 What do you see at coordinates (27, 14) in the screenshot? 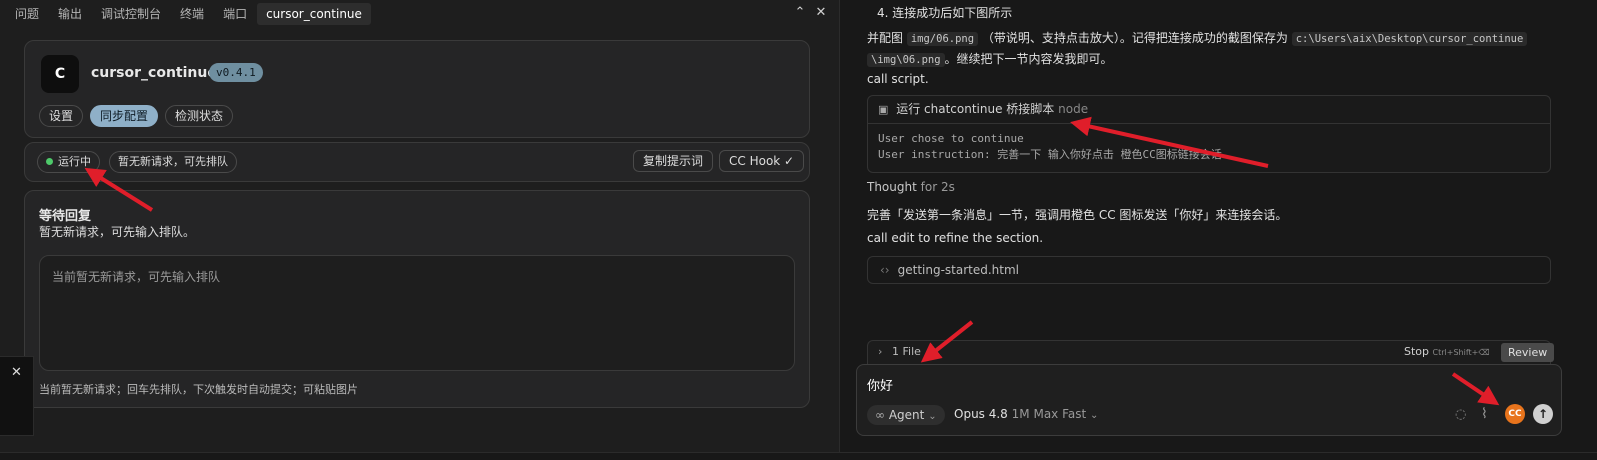
I see `tab-problems: 问题` at bounding box center [27, 14].